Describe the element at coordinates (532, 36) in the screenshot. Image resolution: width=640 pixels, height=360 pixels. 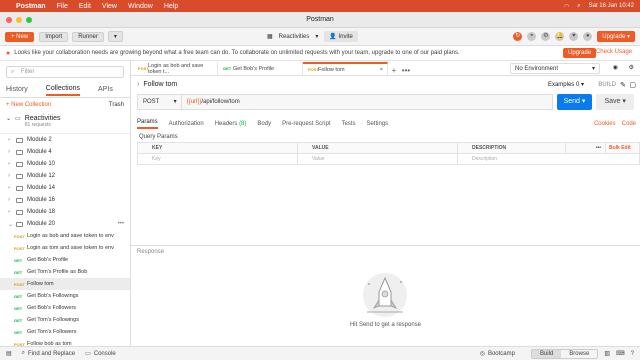
I see `satellite-icon: ⌖` at that location.